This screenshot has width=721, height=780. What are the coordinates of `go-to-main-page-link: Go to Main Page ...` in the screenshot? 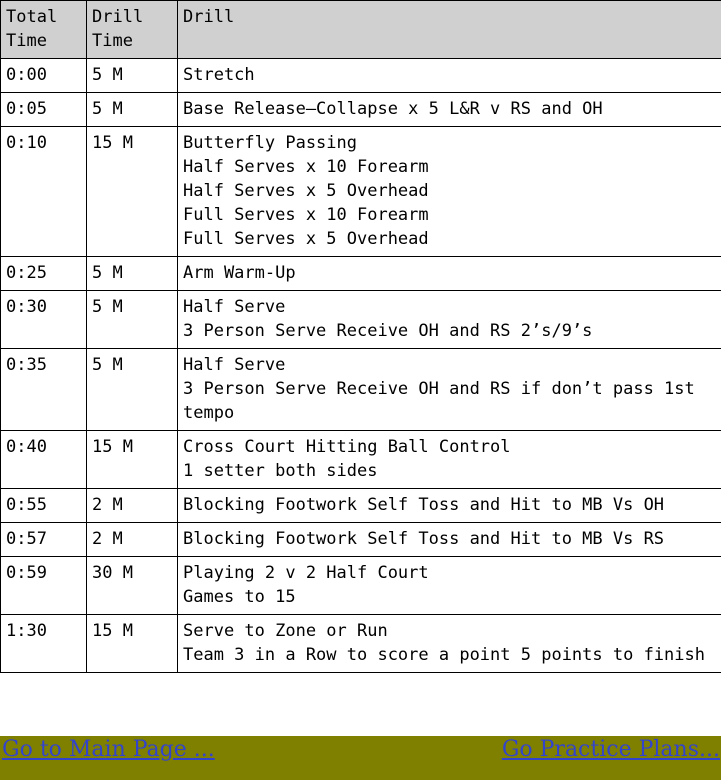 It's located at (108, 750).